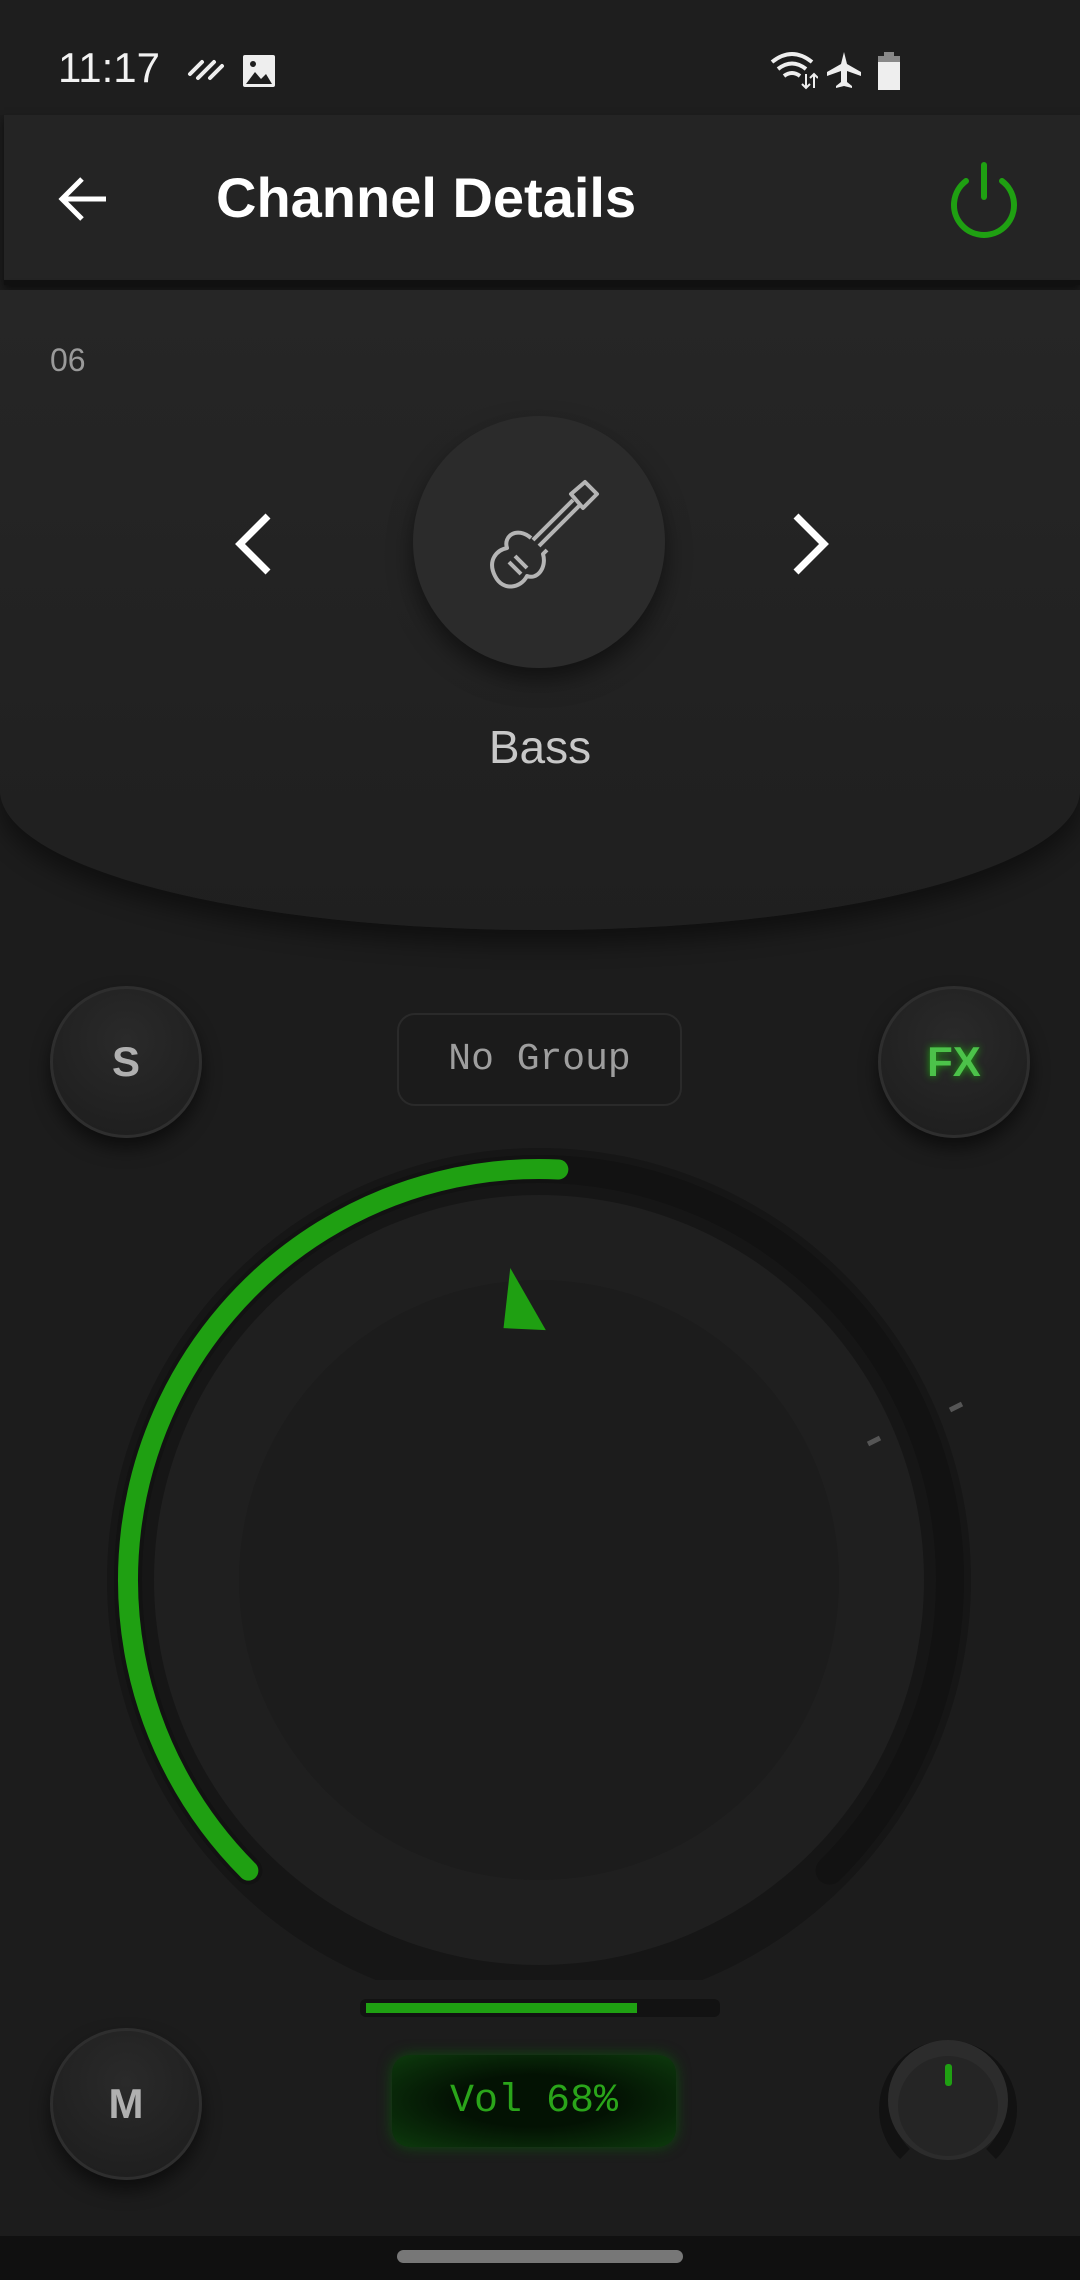  Describe the element at coordinates (426, 197) in the screenshot. I see `page-title: Channel Details` at that location.